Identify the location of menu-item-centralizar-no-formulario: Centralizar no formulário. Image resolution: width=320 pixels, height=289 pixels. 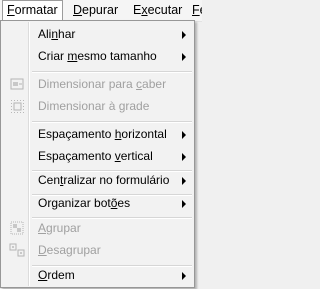
(97, 180).